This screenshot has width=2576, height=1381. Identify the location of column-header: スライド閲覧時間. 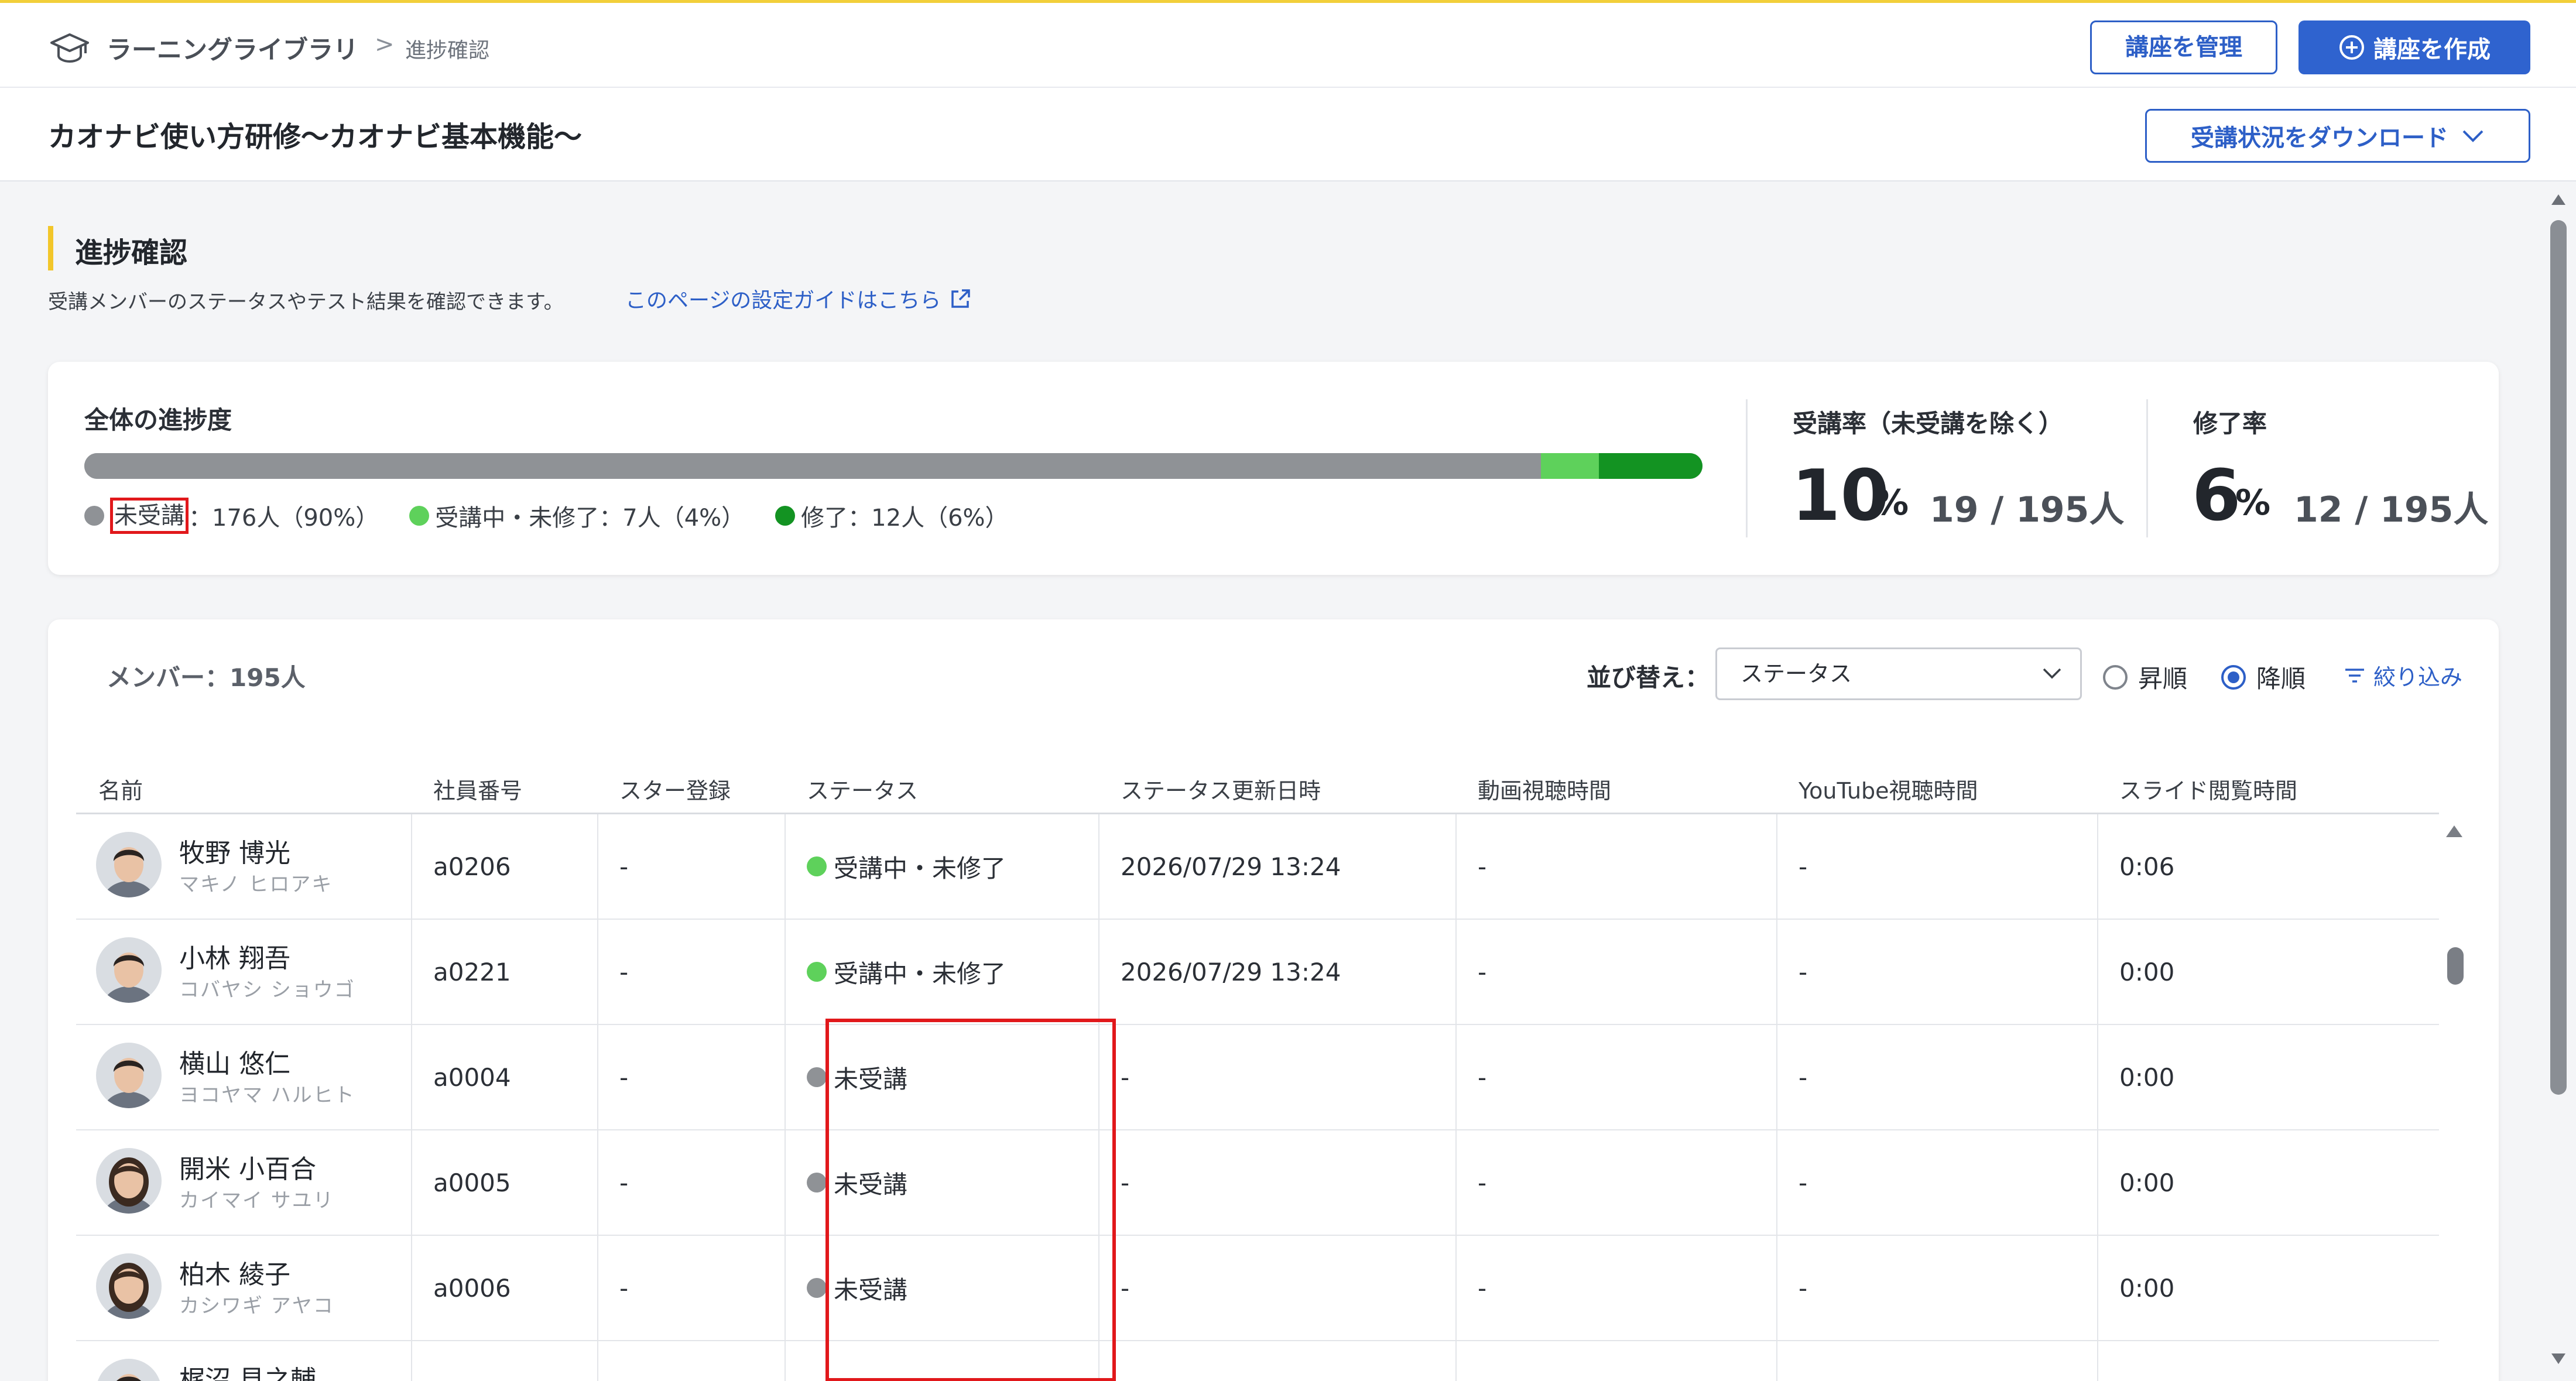
(2208, 789).